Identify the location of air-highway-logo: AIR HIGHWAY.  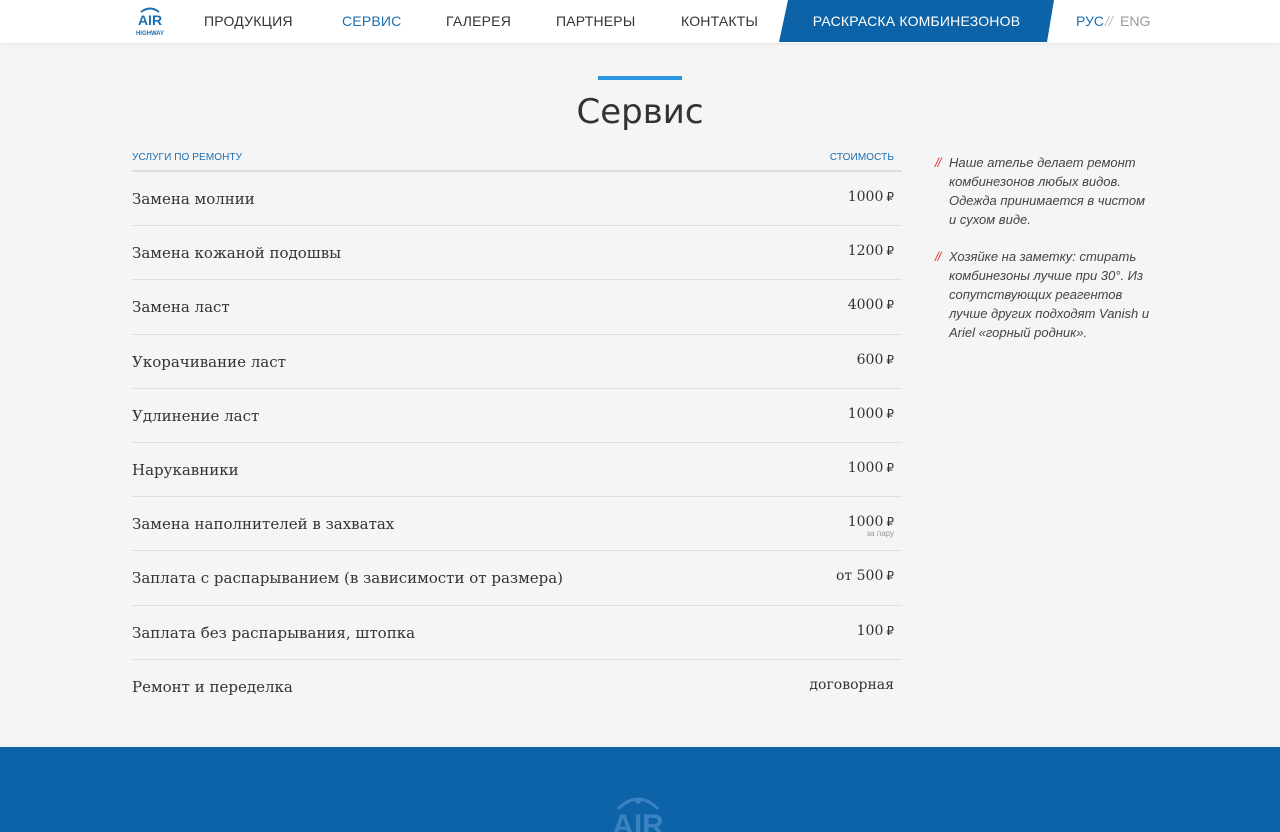
(150, 22).